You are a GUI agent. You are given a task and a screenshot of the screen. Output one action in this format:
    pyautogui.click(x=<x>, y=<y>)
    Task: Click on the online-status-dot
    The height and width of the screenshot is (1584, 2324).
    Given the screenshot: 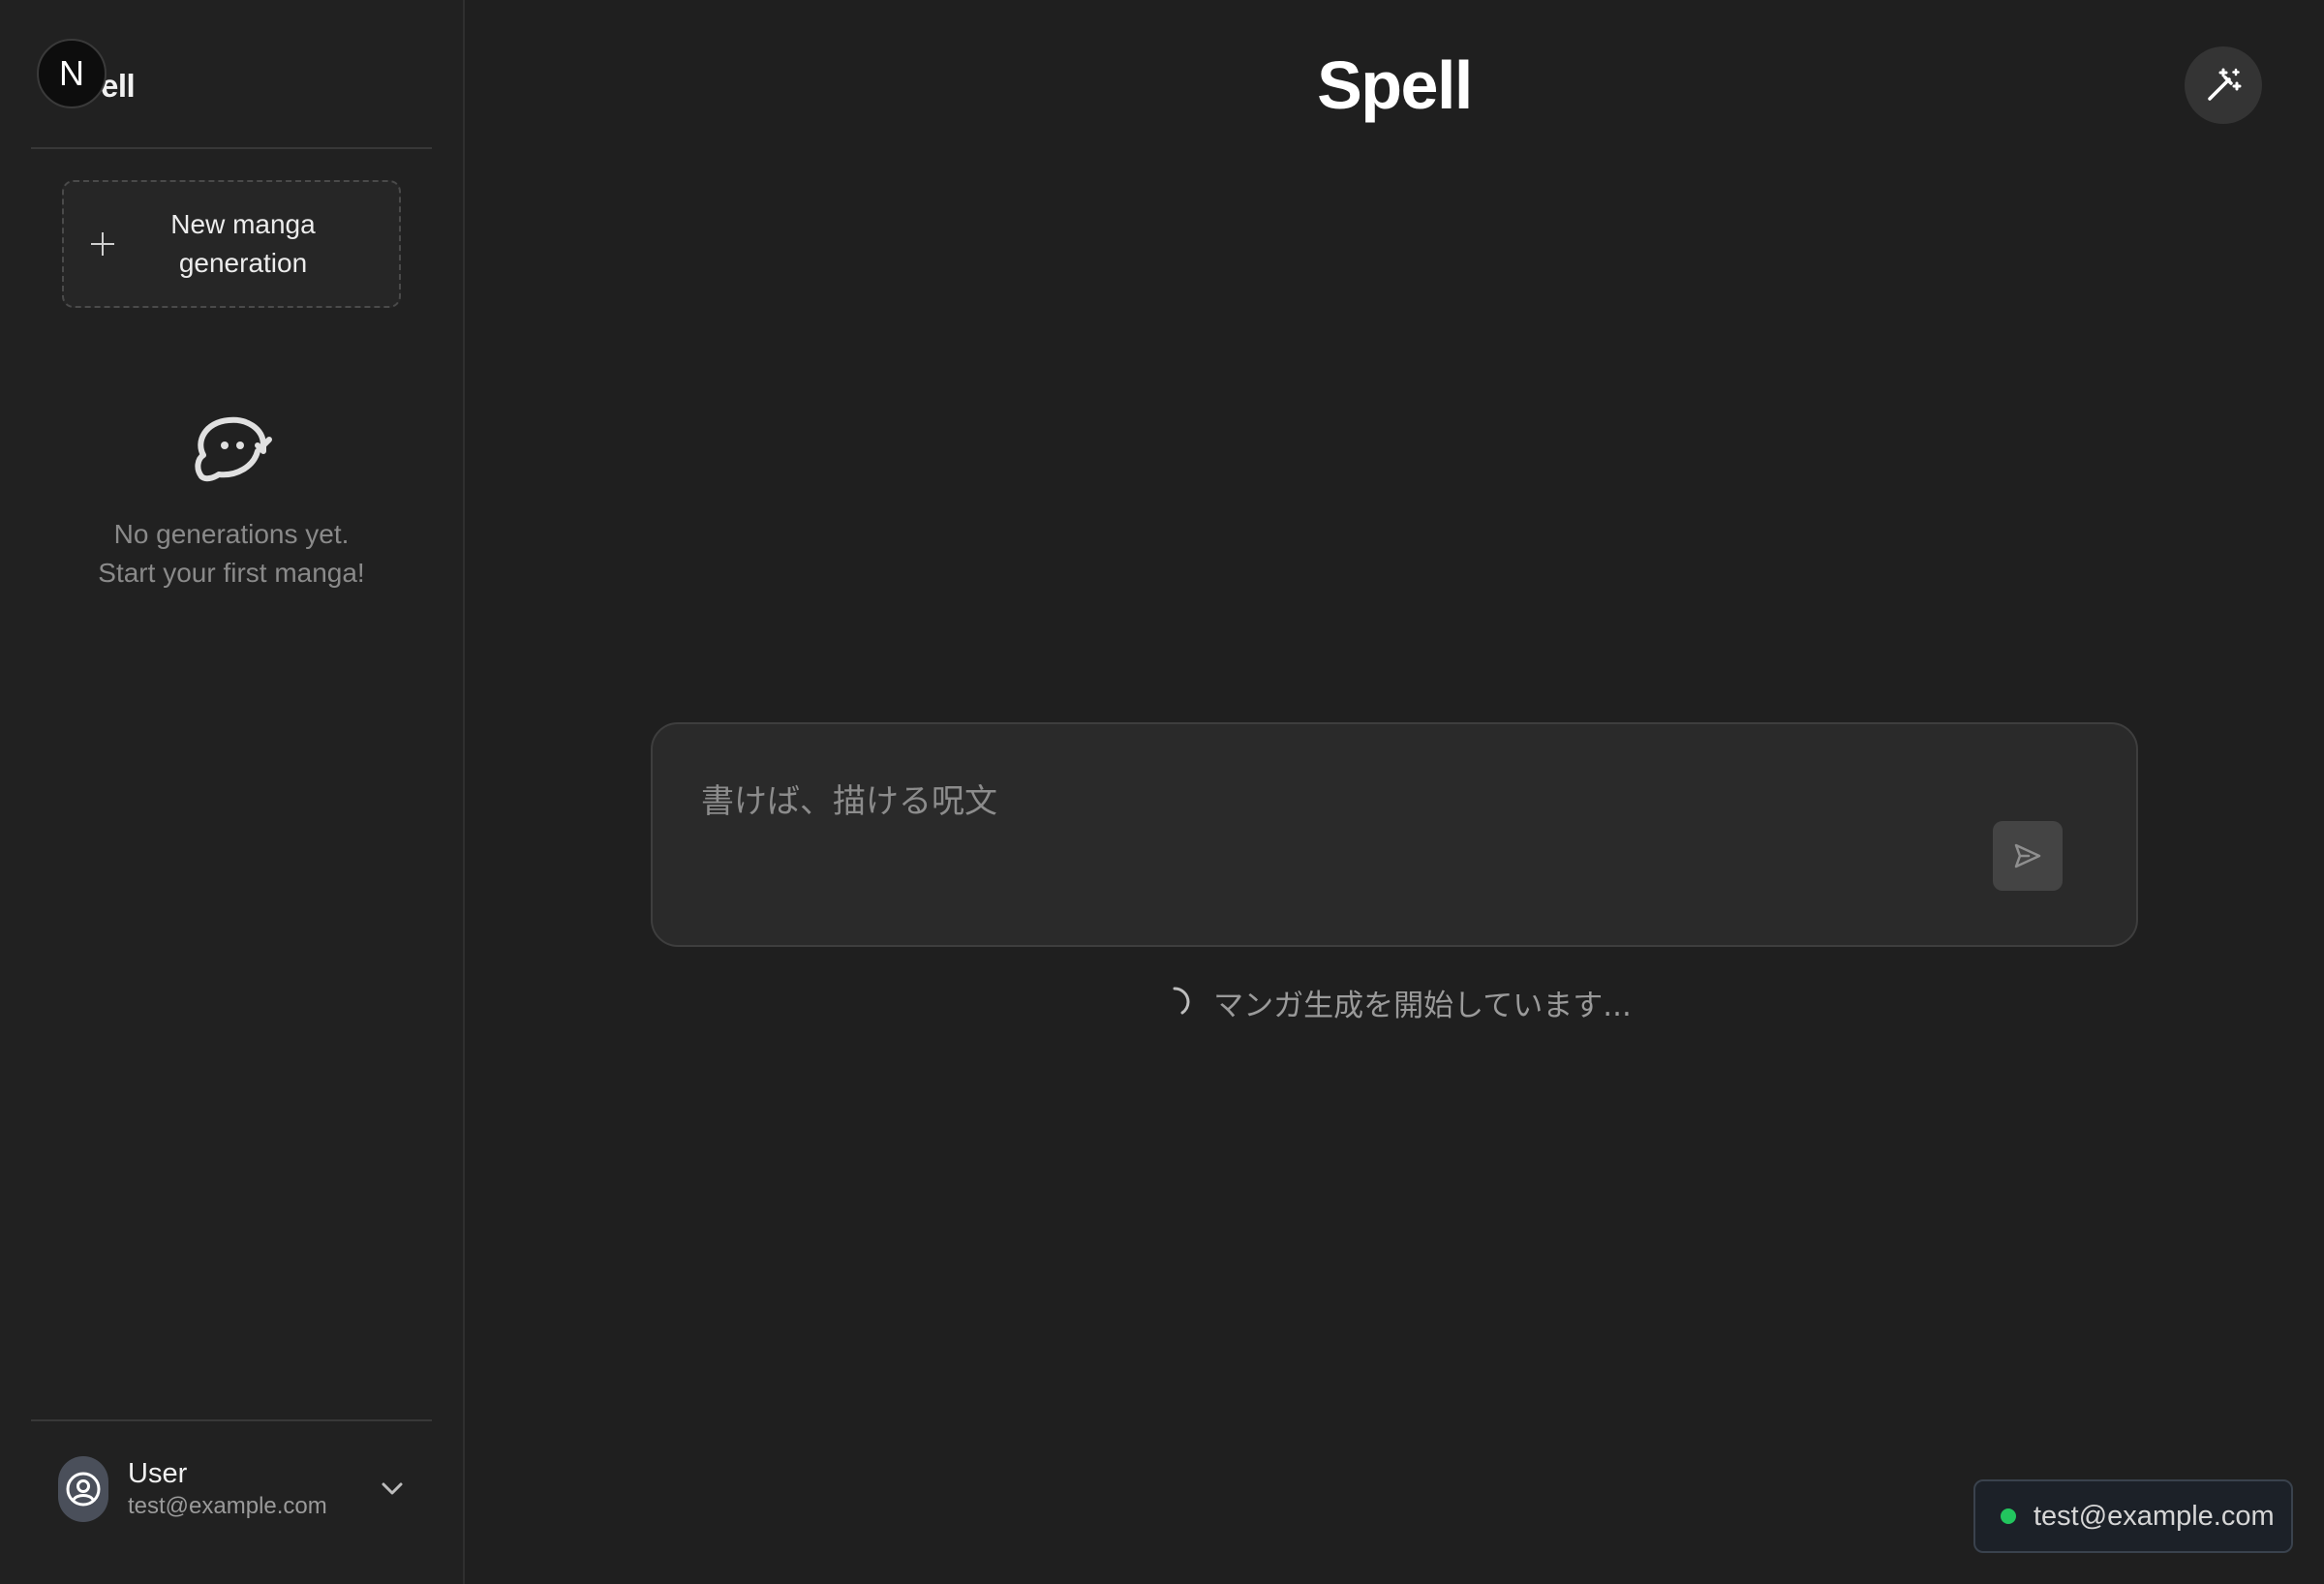 What is the action you would take?
    pyautogui.click(x=2008, y=1516)
    